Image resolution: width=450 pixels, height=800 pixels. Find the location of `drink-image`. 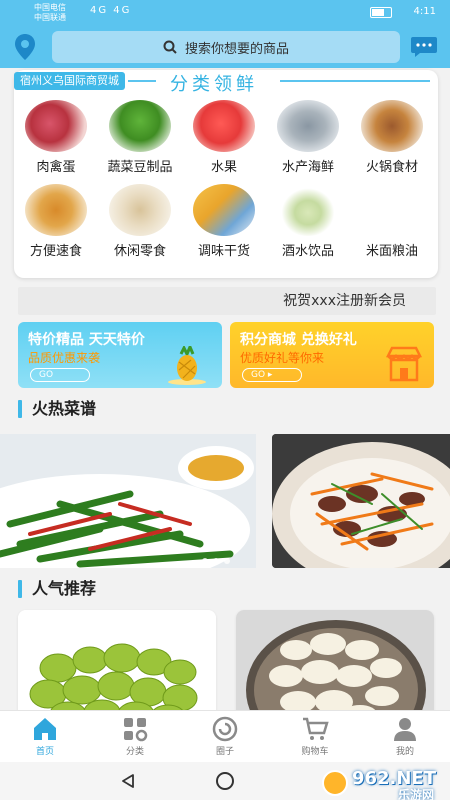

drink-image is located at coordinates (308, 210).